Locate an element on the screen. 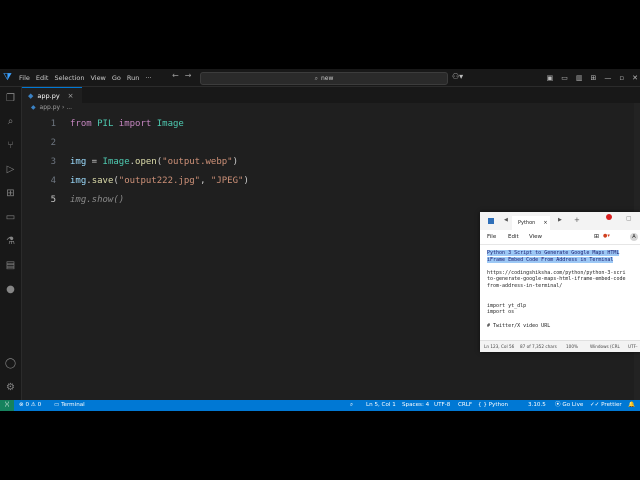 The height and width of the screenshot is (480, 640). extension-view-icon: ▤ is located at coordinates (10, 265).